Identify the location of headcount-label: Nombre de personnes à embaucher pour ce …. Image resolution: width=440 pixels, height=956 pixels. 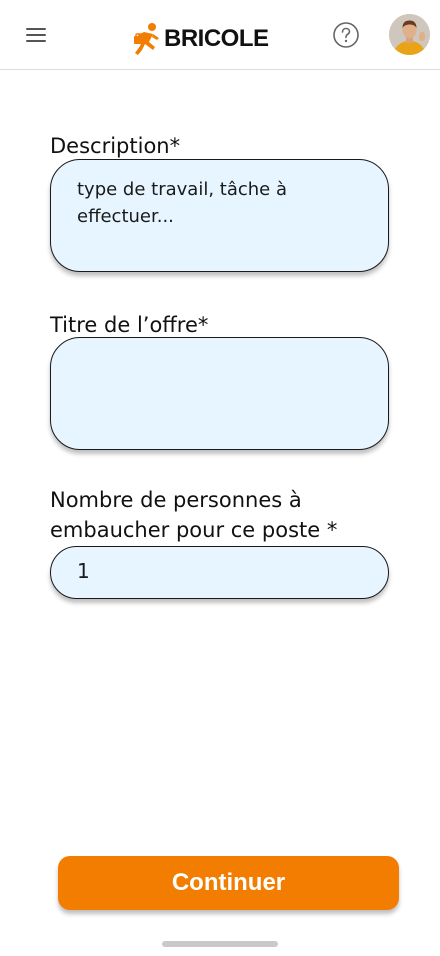
(194, 515).